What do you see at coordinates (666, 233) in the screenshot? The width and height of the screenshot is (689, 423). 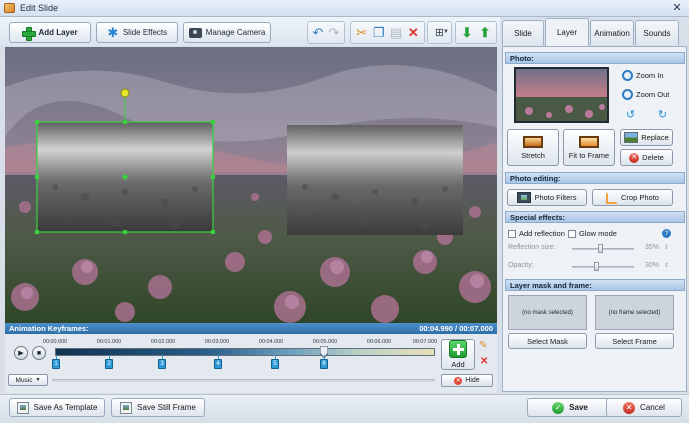 I see `help-icon: ?` at bounding box center [666, 233].